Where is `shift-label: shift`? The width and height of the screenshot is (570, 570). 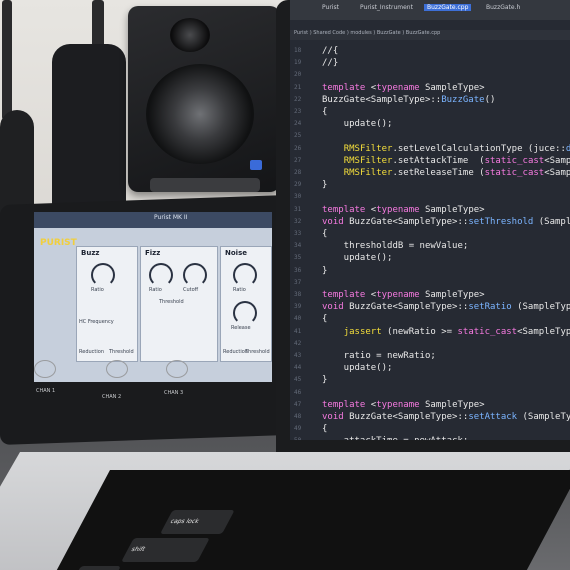
shift-label: shift is located at coordinates (138, 549).